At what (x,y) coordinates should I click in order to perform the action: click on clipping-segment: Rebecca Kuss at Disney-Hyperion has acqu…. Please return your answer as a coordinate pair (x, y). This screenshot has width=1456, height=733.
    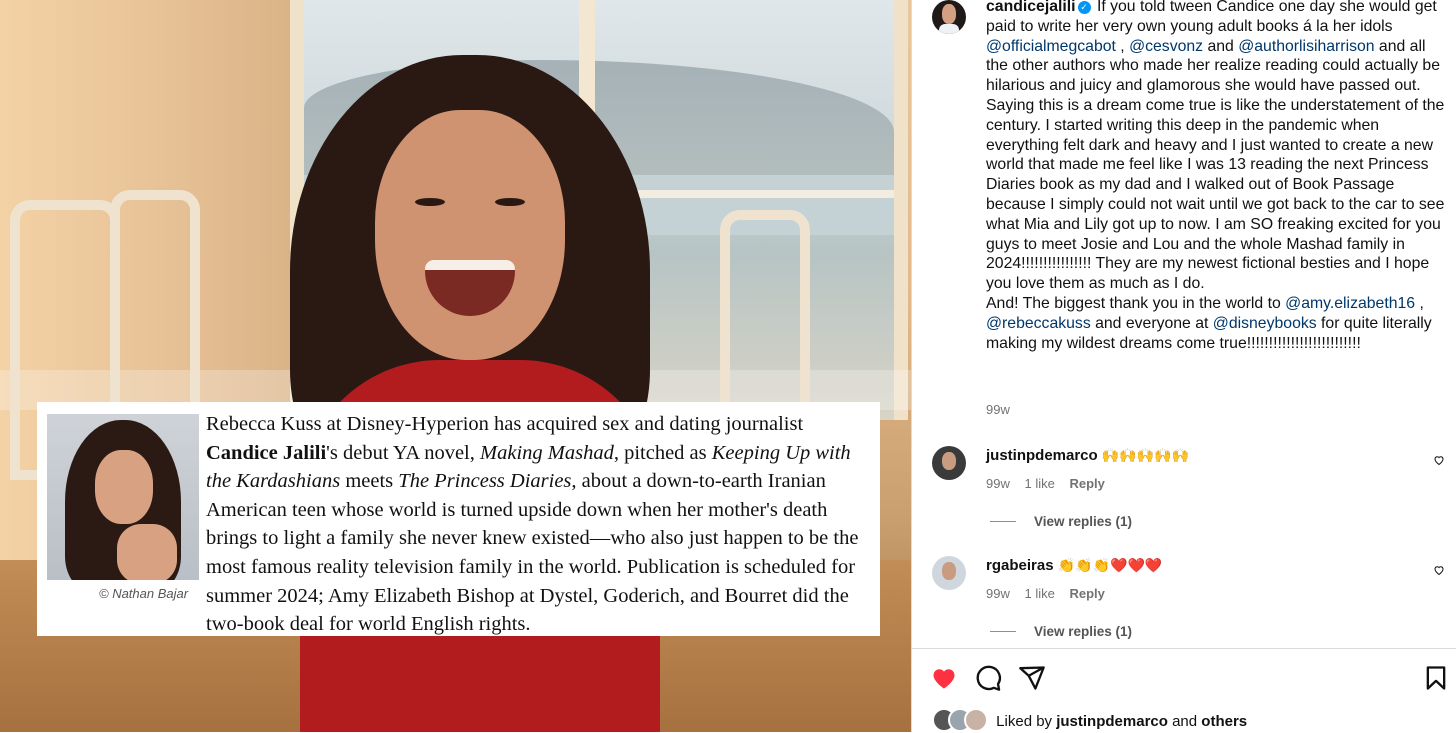
    Looking at the image, I should click on (505, 424).